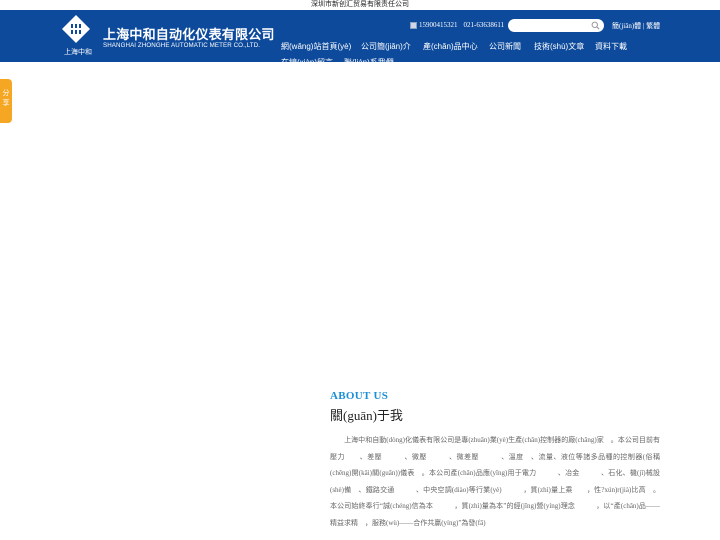 The image size is (720, 540). I want to click on nav-item-contact: 聯(lián)系我們, so click(369, 63).